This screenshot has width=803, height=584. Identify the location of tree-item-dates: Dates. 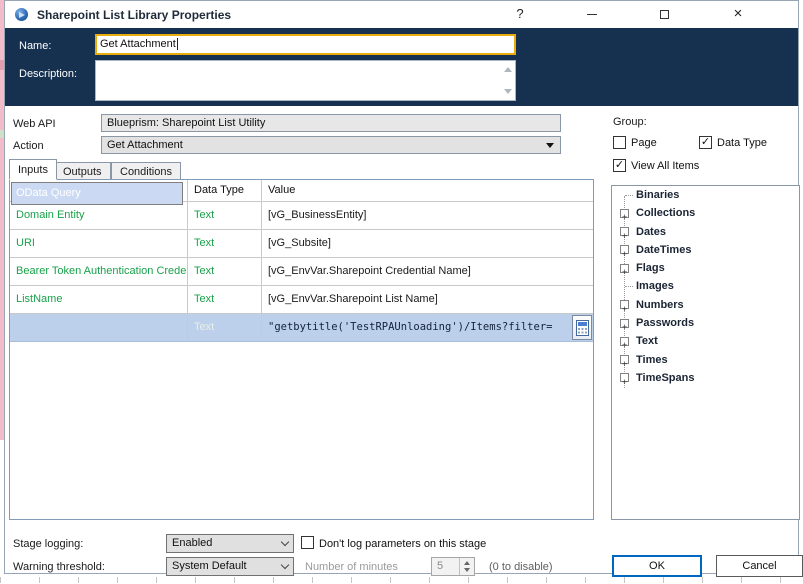
(705, 234).